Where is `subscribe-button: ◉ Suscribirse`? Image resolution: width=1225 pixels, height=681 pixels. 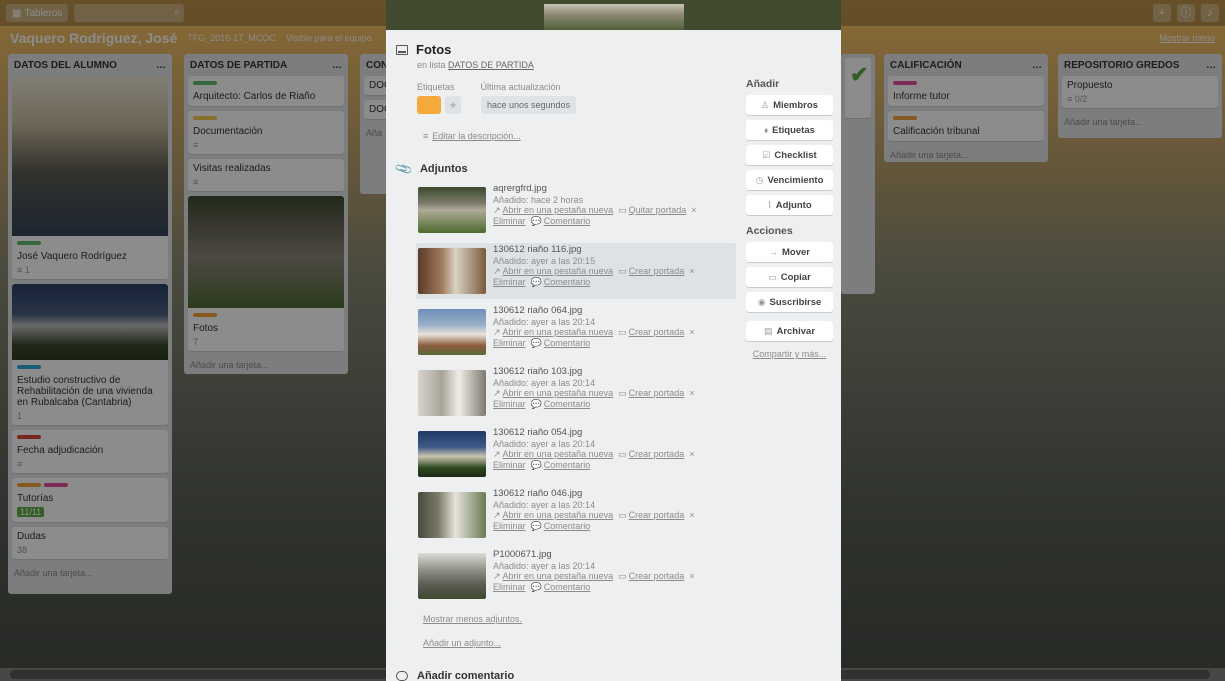
subscribe-button: ◉ Suscribirse is located at coordinates (789, 302).